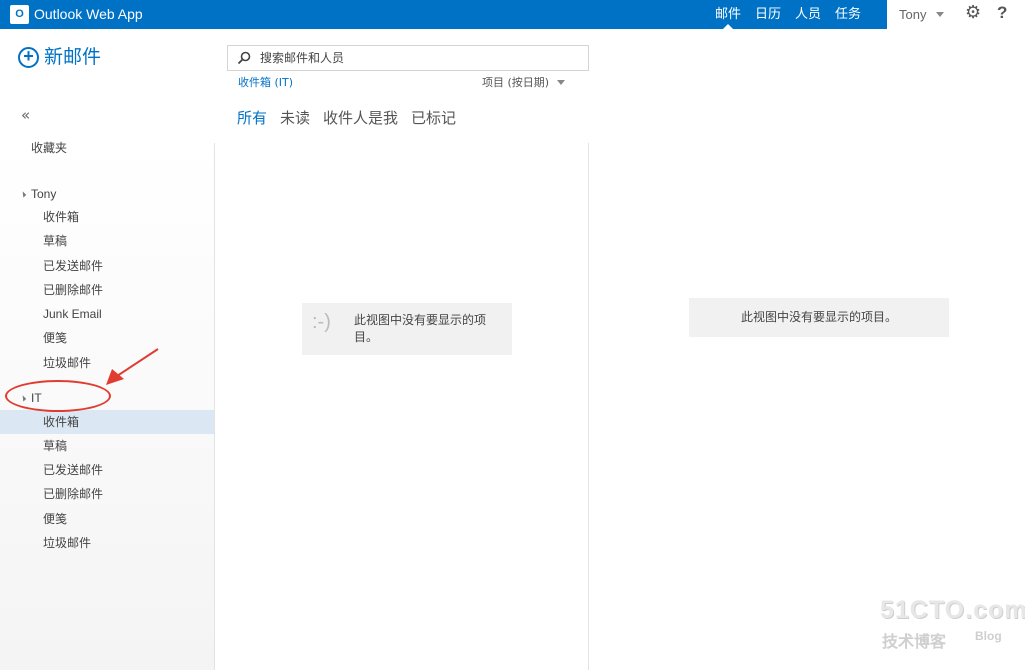 This screenshot has width=1025, height=670. What do you see at coordinates (433, 118) in the screenshot?
I see `filter-flagged: 已标记` at bounding box center [433, 118].